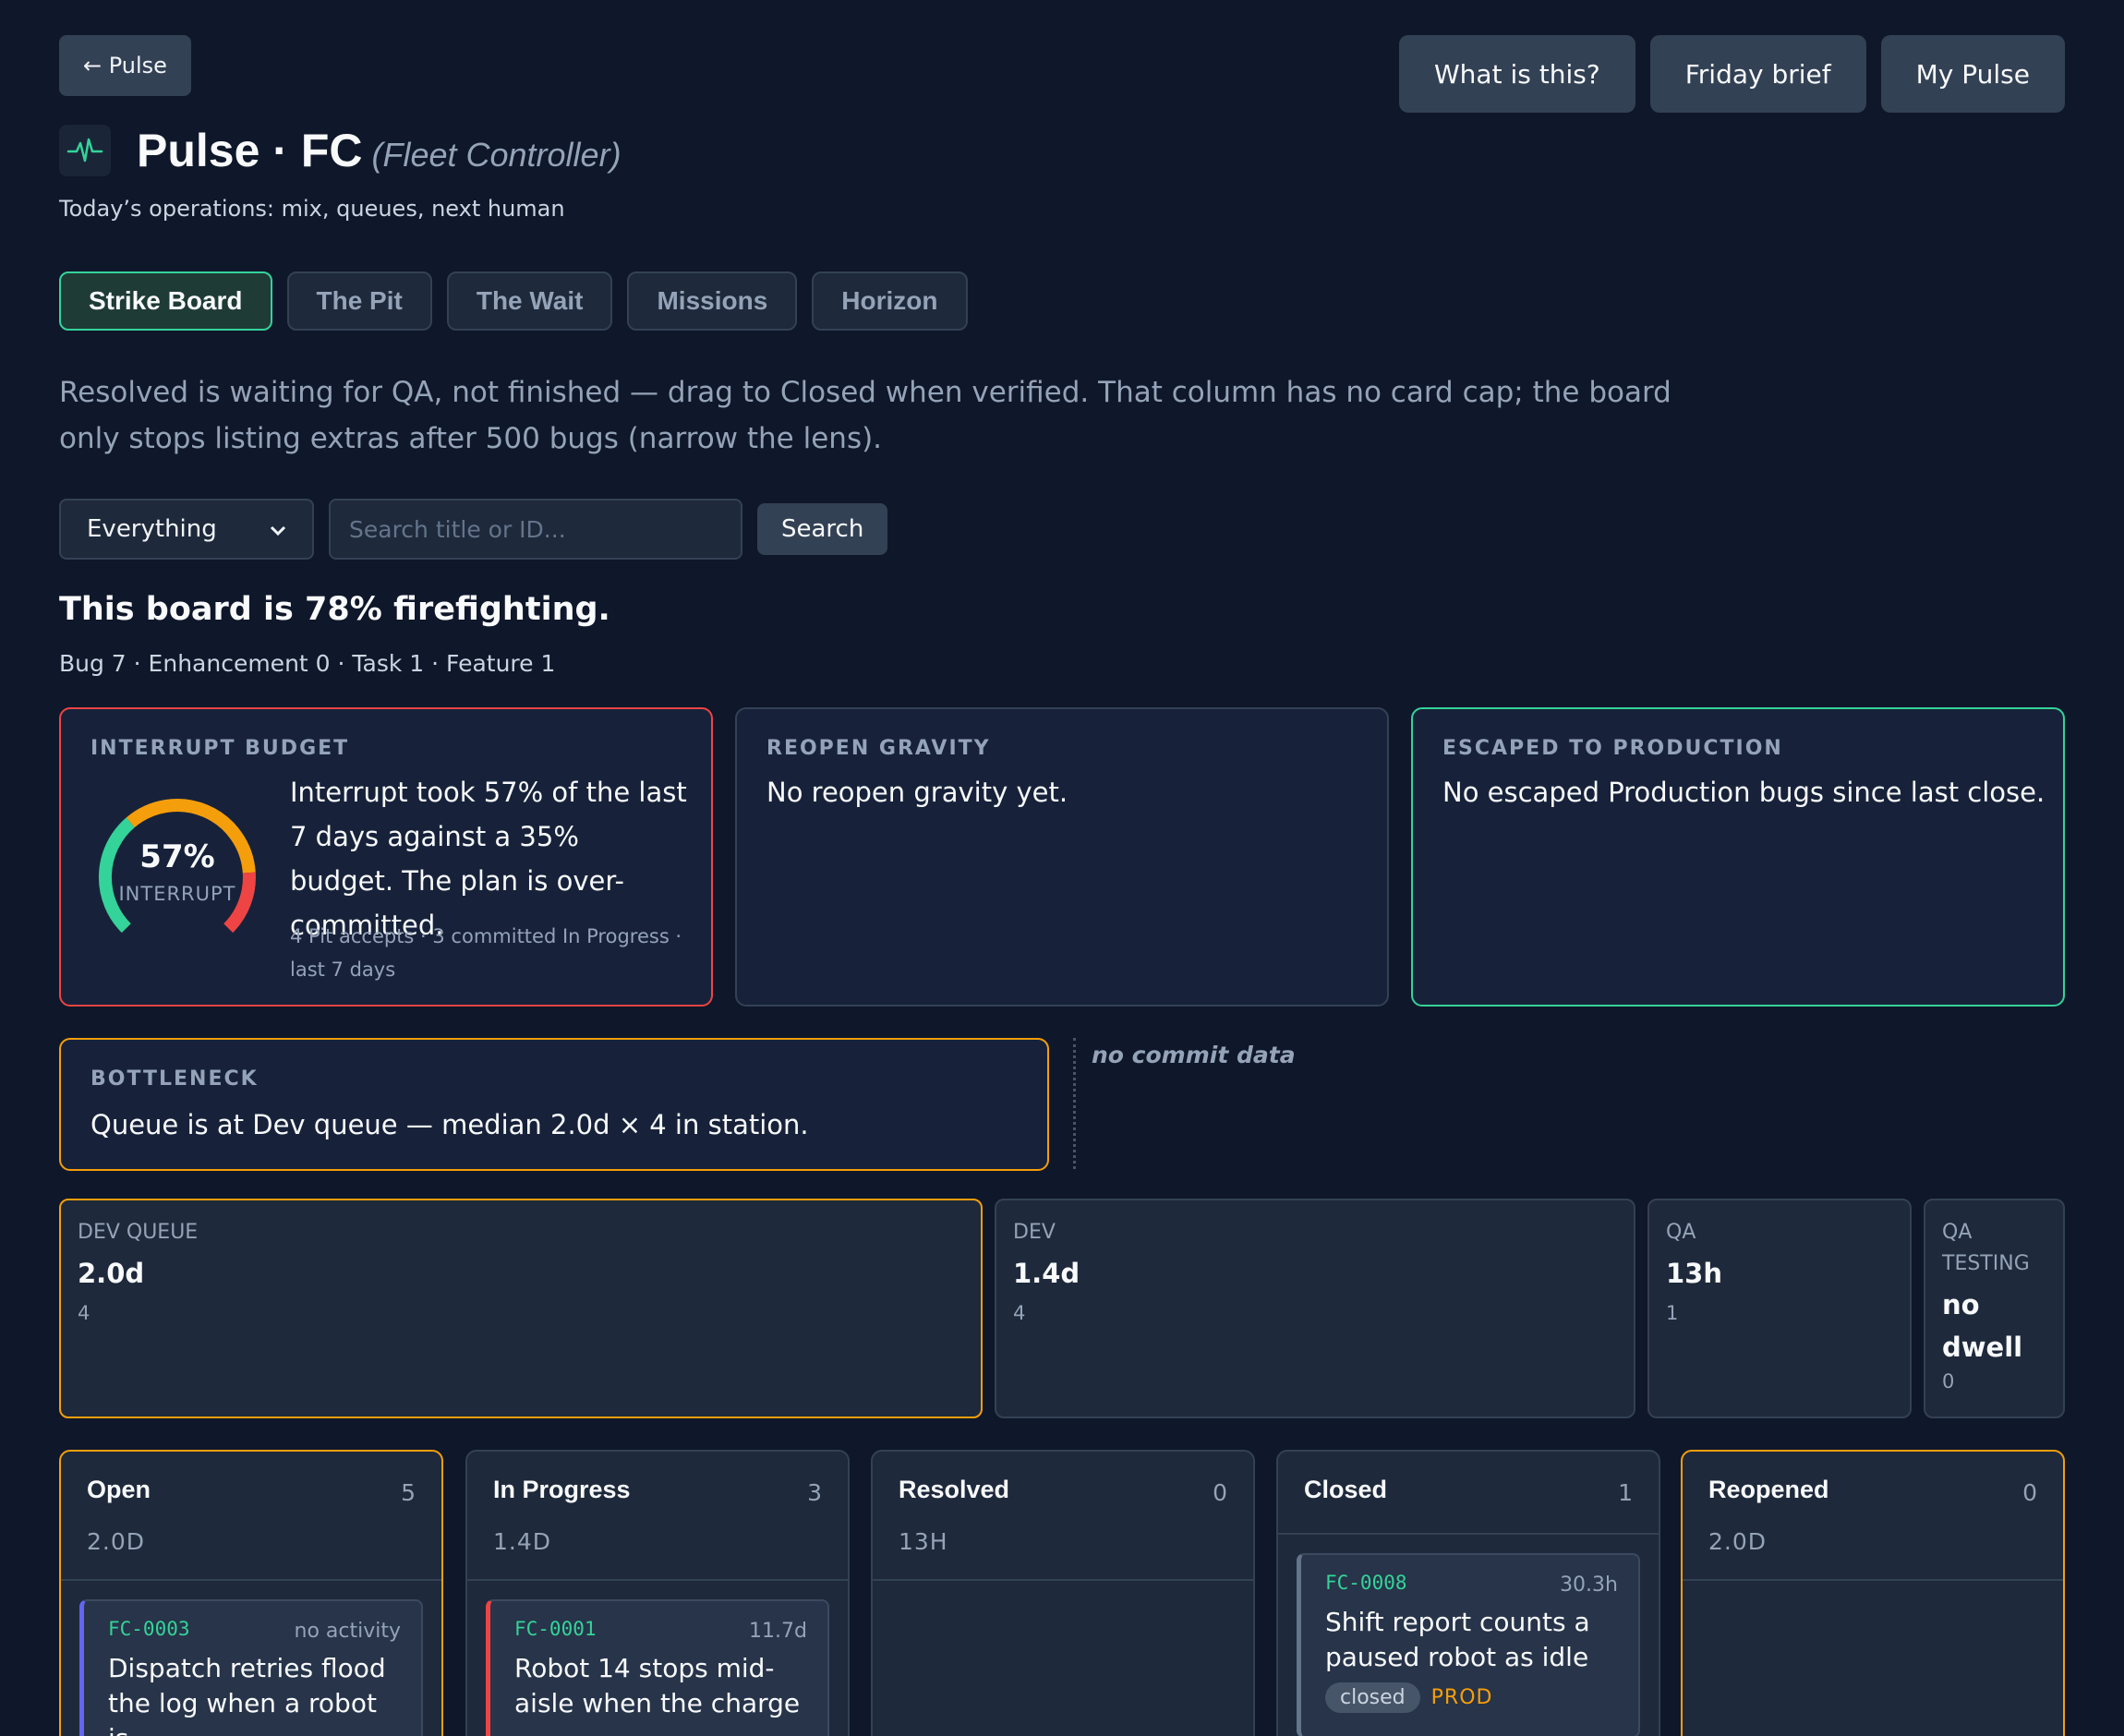  Describe the element at coordinates (778, 1632) in the screenshot. I see `ticket-age: 11.7d` at that location.